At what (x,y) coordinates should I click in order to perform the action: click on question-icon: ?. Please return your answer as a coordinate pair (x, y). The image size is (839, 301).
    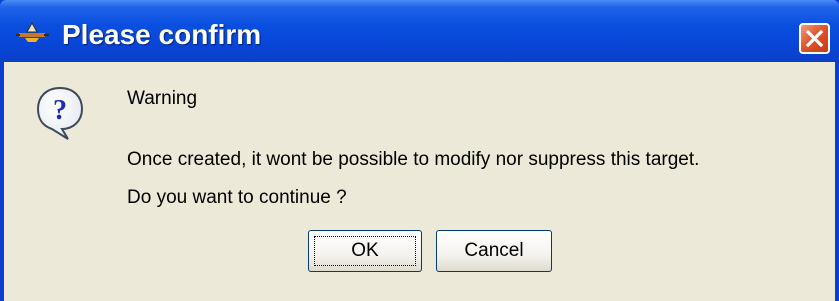
    Looking at the image, I should click on (60, 113).